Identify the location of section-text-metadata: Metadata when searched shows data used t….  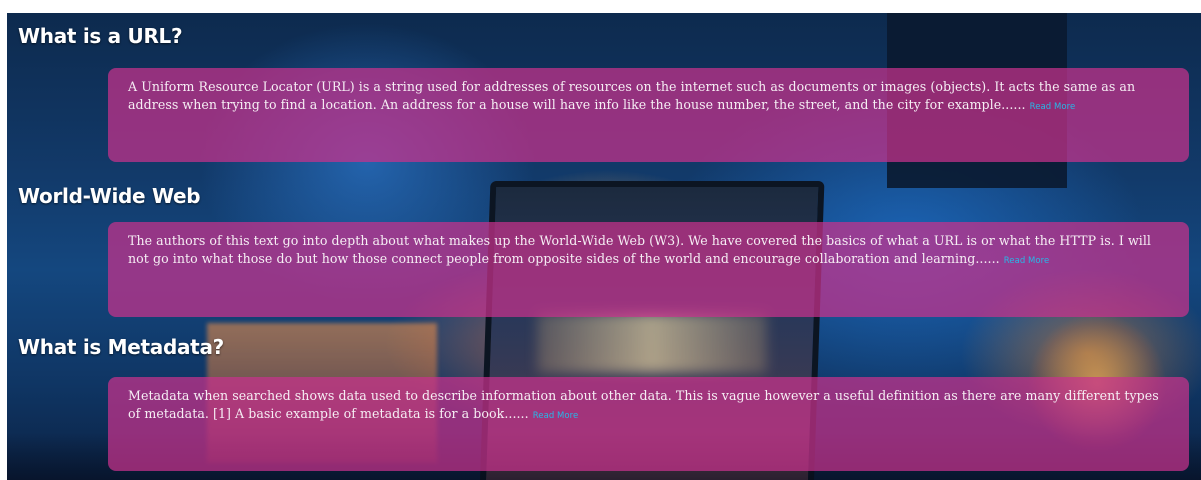
(648, 406).